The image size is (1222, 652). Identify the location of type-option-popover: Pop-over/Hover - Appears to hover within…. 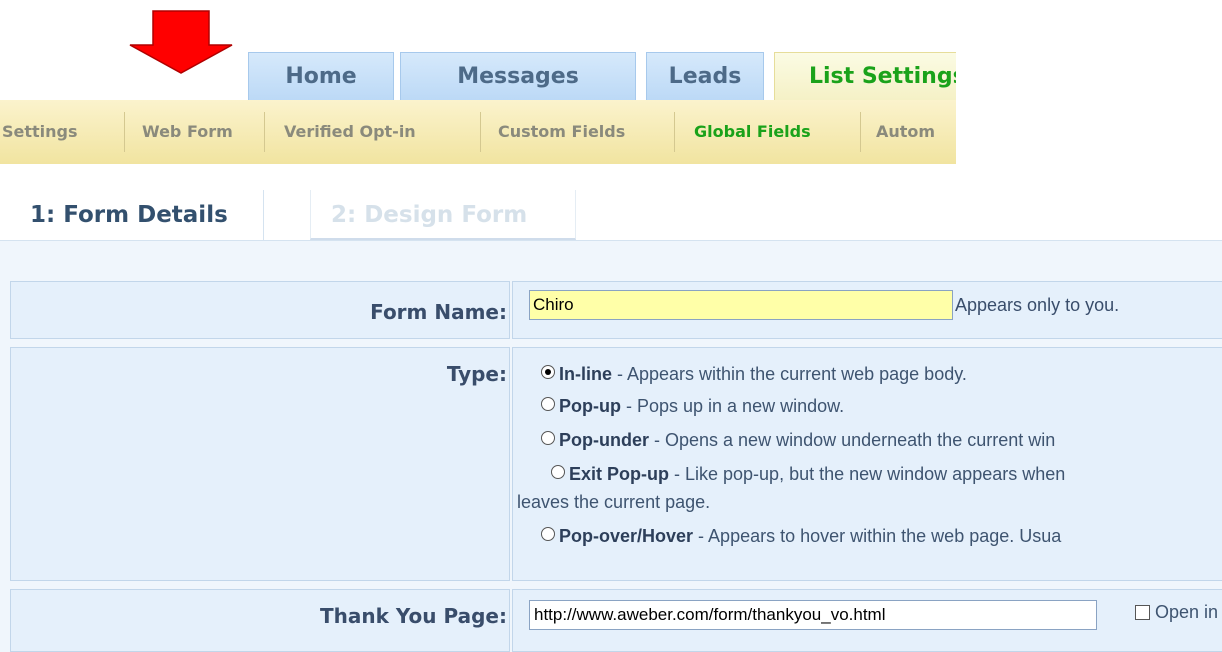
(801, 536).